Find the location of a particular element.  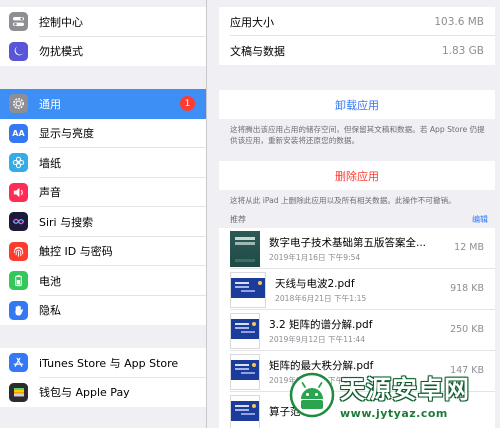

app-size-value: 103.6 MB is located at coordinates (459, 21).